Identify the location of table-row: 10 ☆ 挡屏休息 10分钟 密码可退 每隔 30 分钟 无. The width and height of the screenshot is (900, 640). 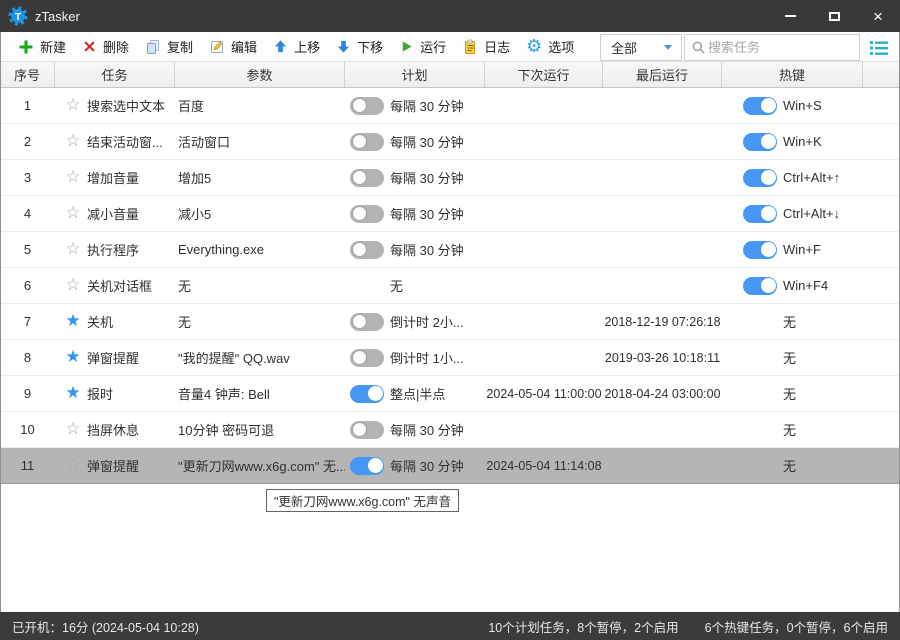
(450, 430).